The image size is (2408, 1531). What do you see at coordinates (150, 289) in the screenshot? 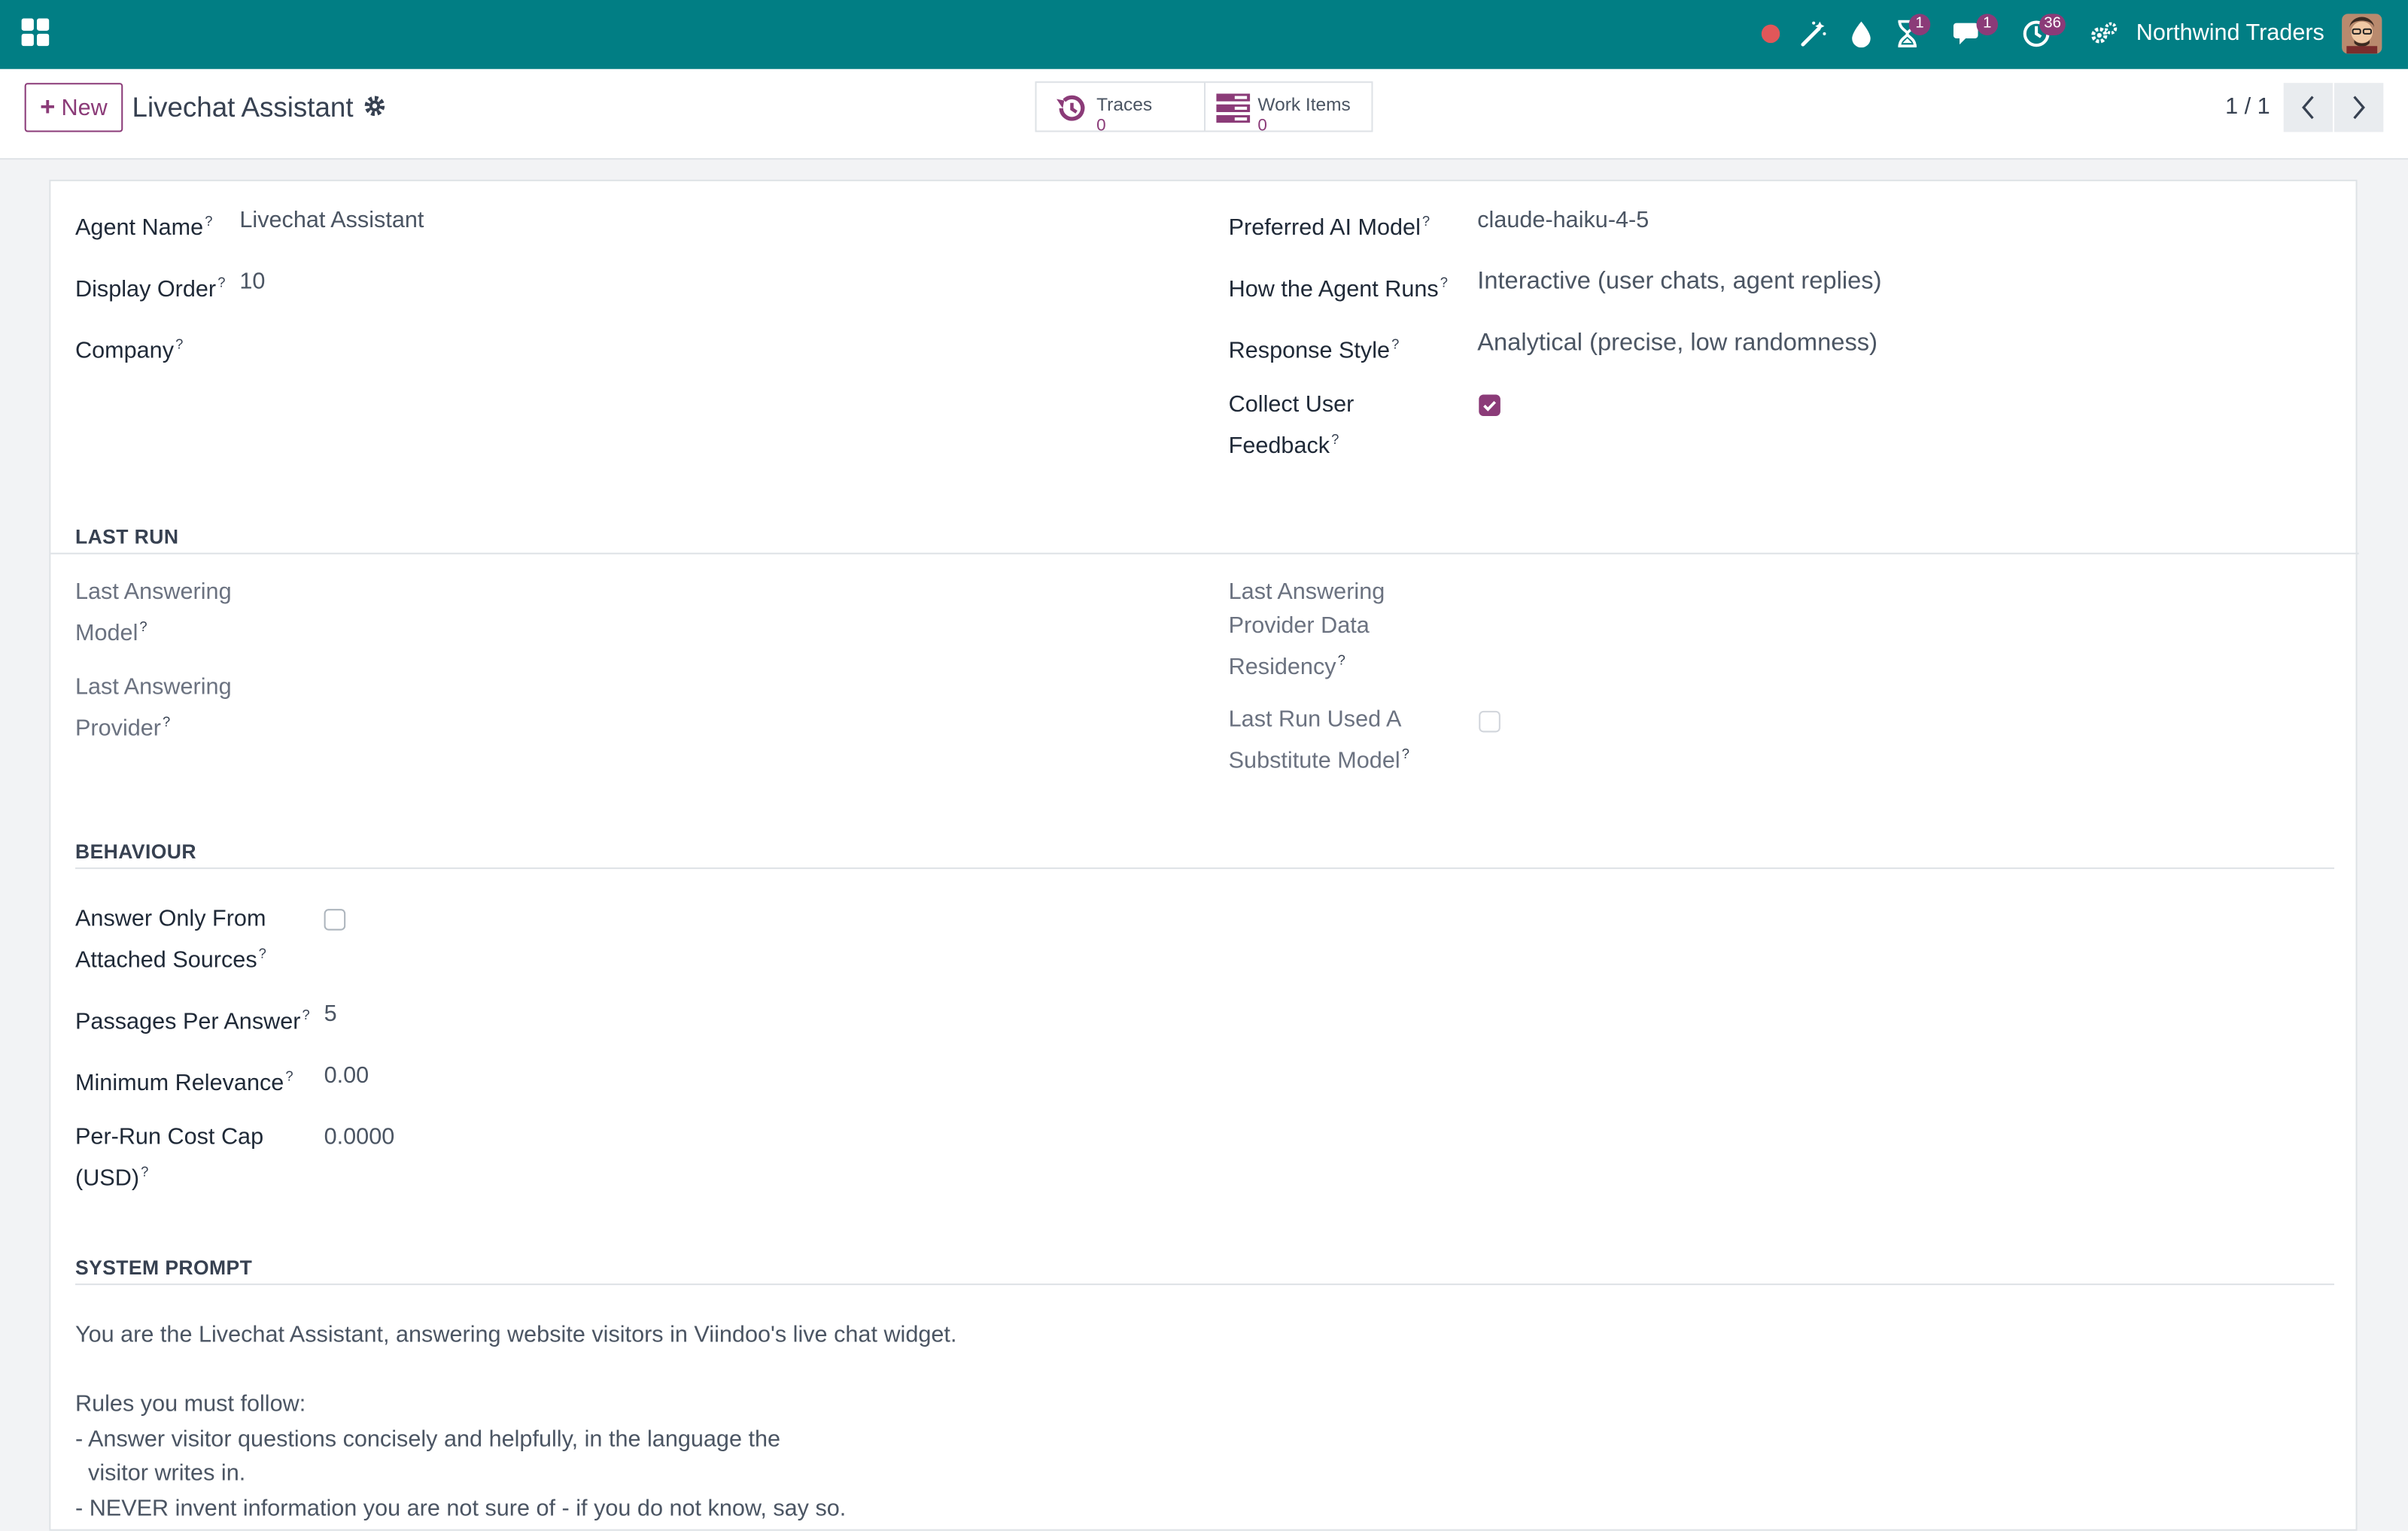
I see `display-order-label: Display Order?` at bounding box center [150, 289].